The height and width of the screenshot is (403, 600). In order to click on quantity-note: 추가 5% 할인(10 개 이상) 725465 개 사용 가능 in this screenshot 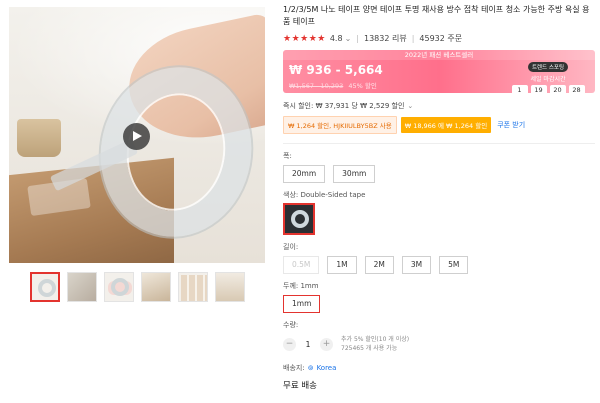, I will do `click(375, 344)`.